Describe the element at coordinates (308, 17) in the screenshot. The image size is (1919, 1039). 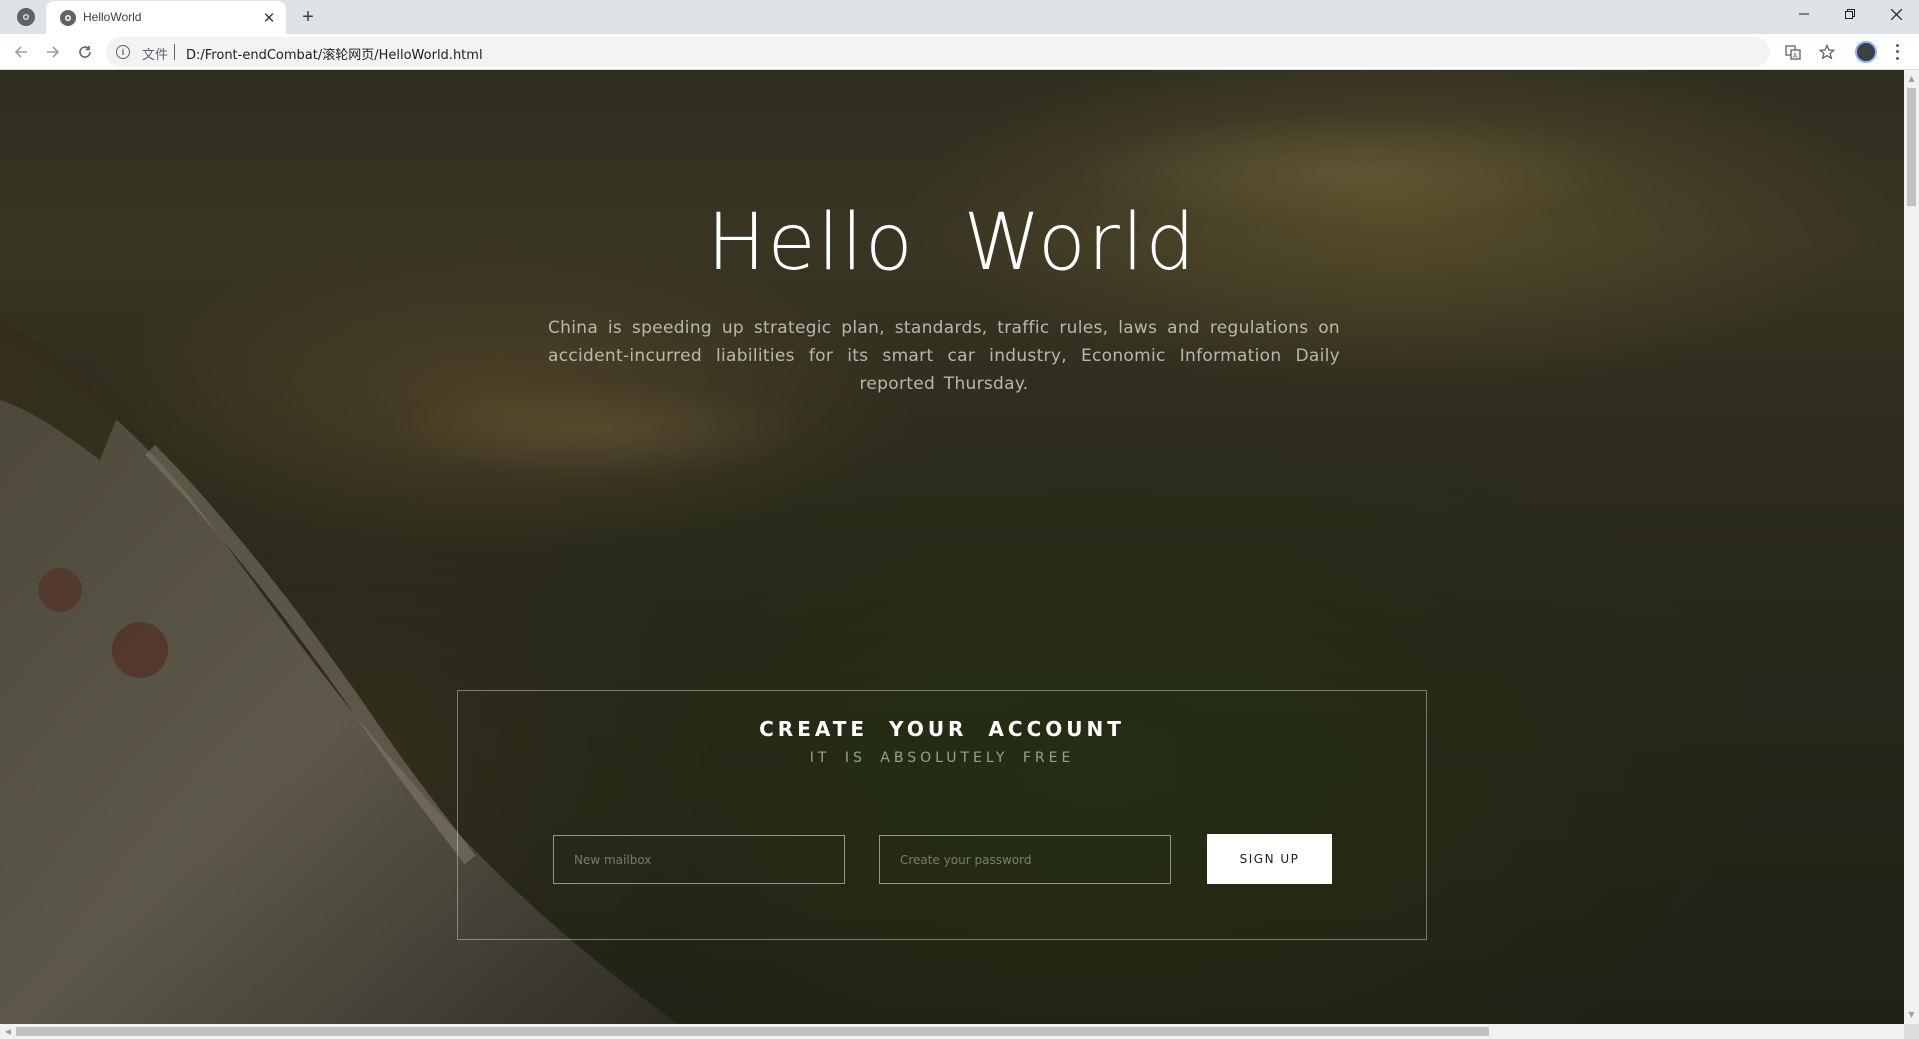
I see `new-tab-button: +` at that location.